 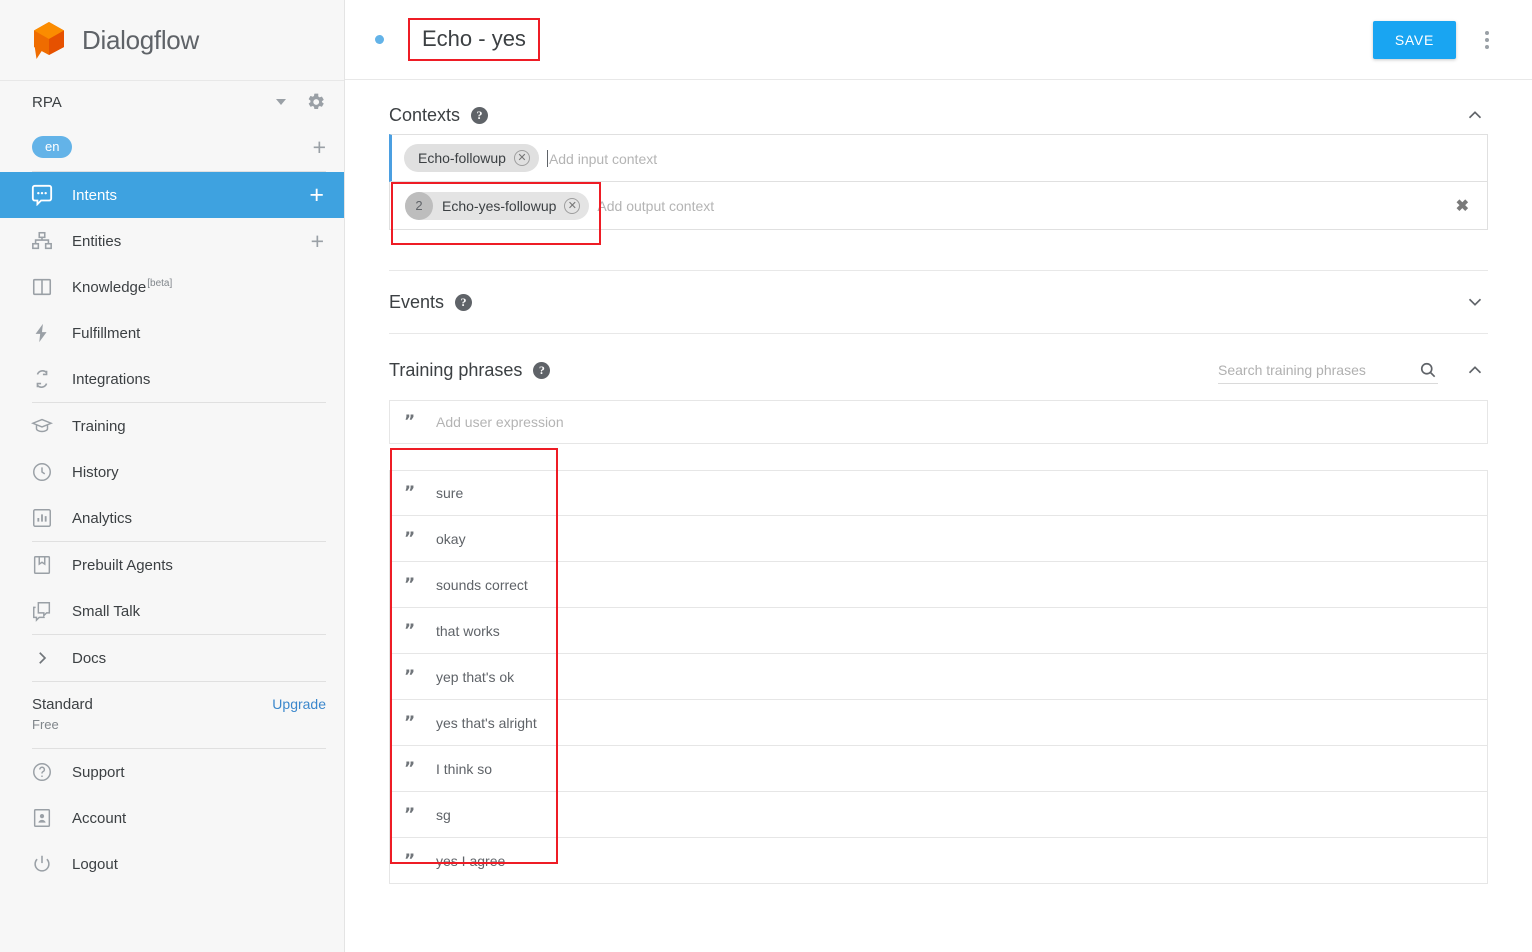 I want to click on sidebar-item-small-talk: Small Talk, so click(x=172, y=611).